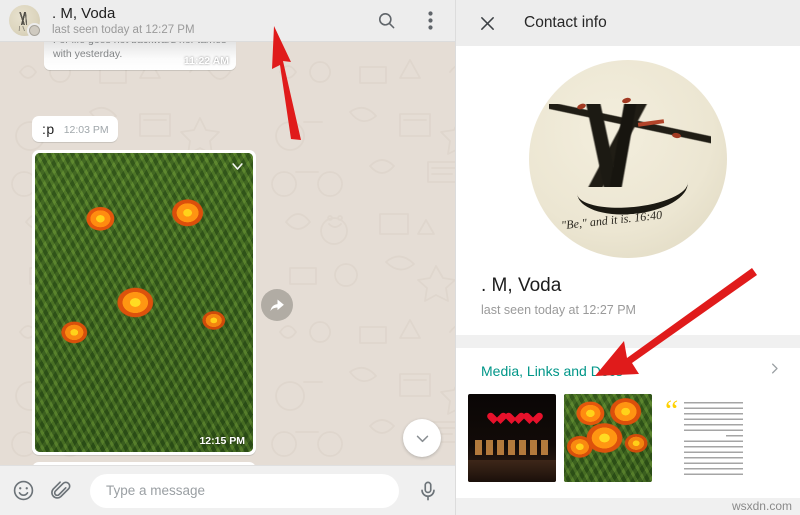  What do you see at coordinates (628, 371) in the screenshot?
I see `media-links-docs-row: Media, Links and Docs` at bounding box center [628, 371].